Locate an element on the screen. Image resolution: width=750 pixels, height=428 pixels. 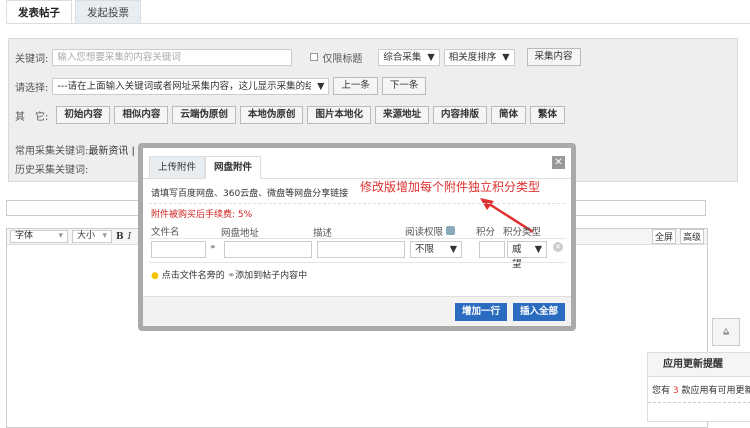
tab-netdisk-attachment: 网盘附件 is located at coordinates (233, 167).